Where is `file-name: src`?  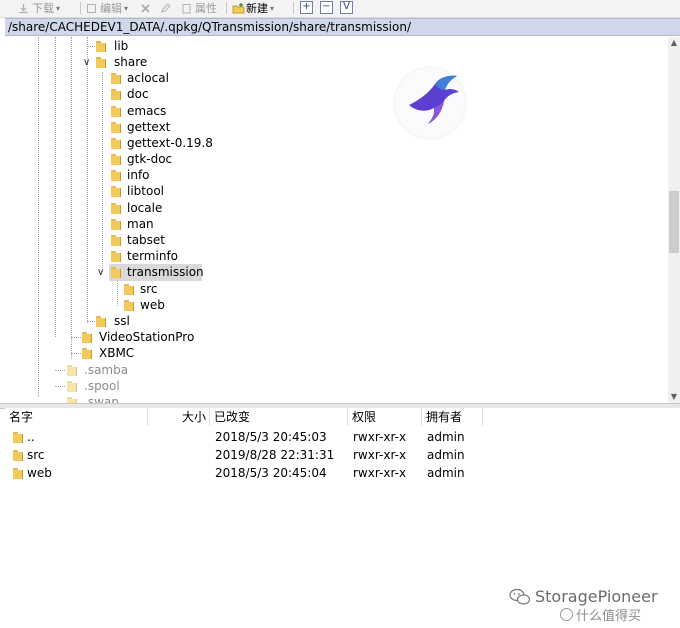 file-name: src is located at coordinates (36, 455).